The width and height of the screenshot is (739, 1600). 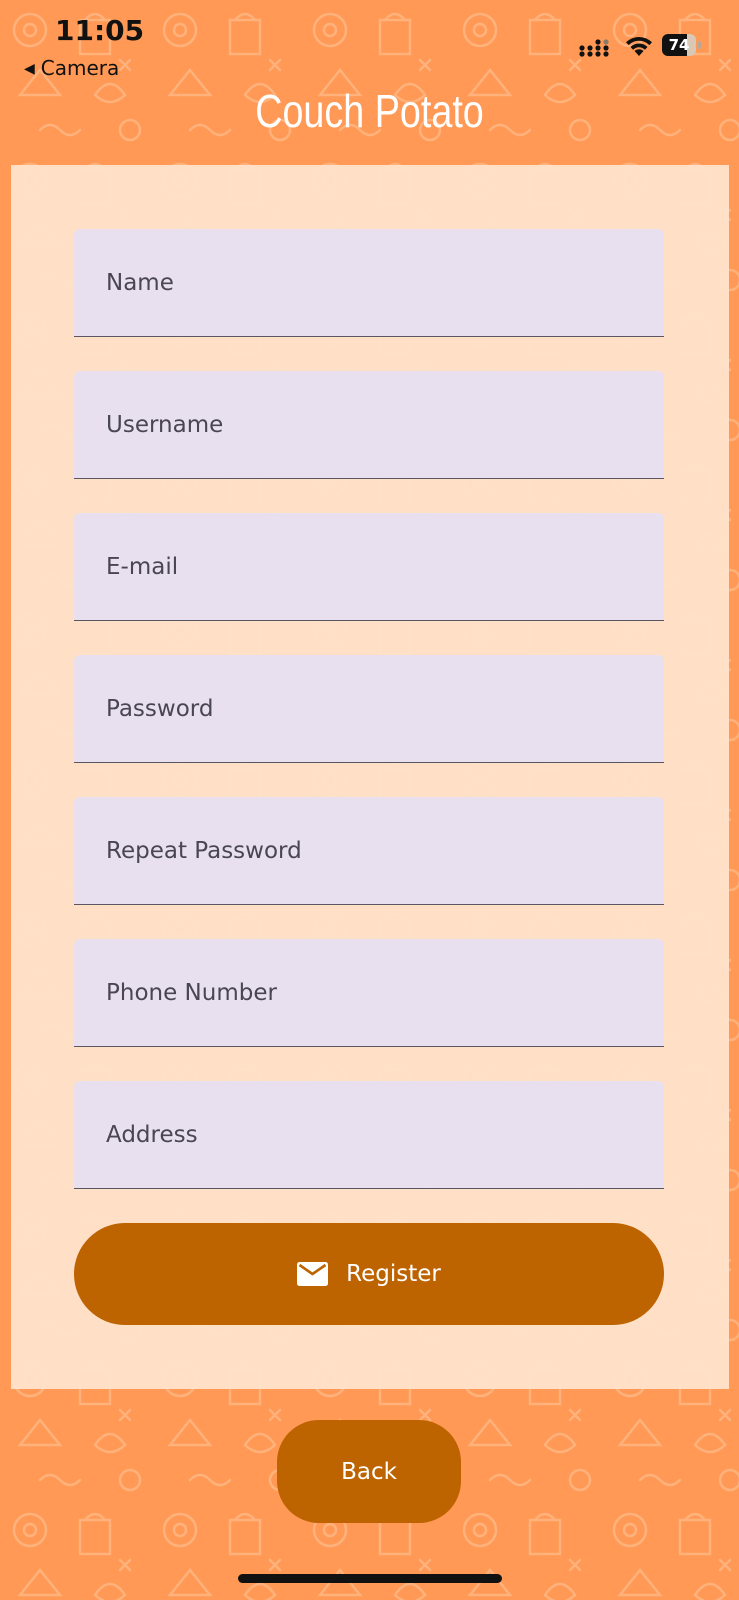 What do you see at coordinates (100, 30) in the screenshot?
I see `status-time: 11:05` at bounding box center [100, 30].